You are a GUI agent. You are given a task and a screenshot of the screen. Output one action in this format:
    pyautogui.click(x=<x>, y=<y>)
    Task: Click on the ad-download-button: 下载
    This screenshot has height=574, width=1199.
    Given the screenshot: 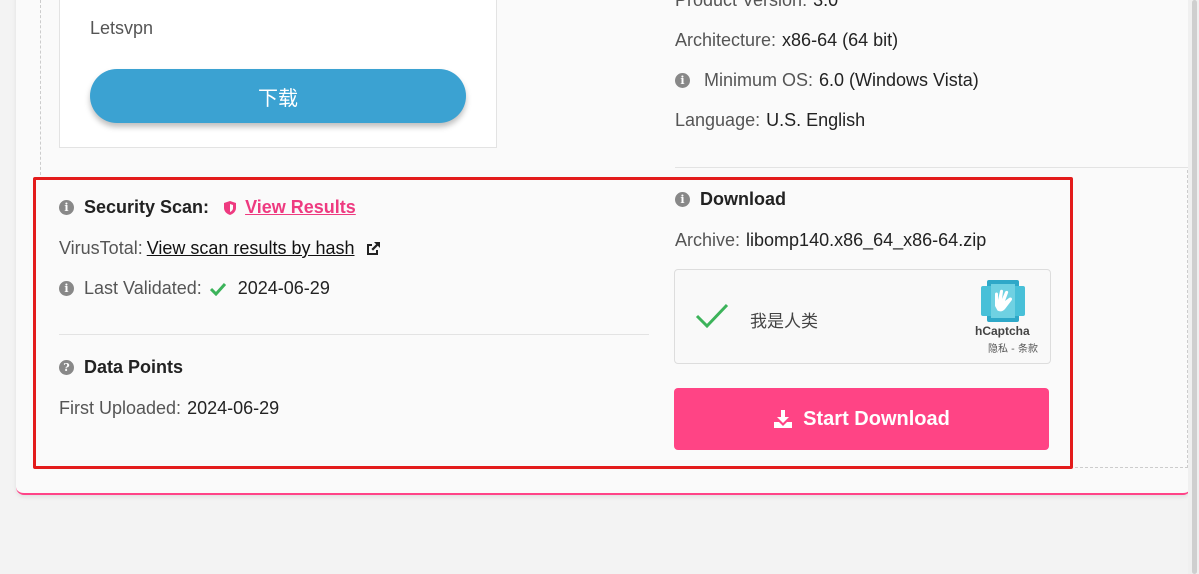 What is the action you would take?
    pyautogui.click(x=278, y=96)
    